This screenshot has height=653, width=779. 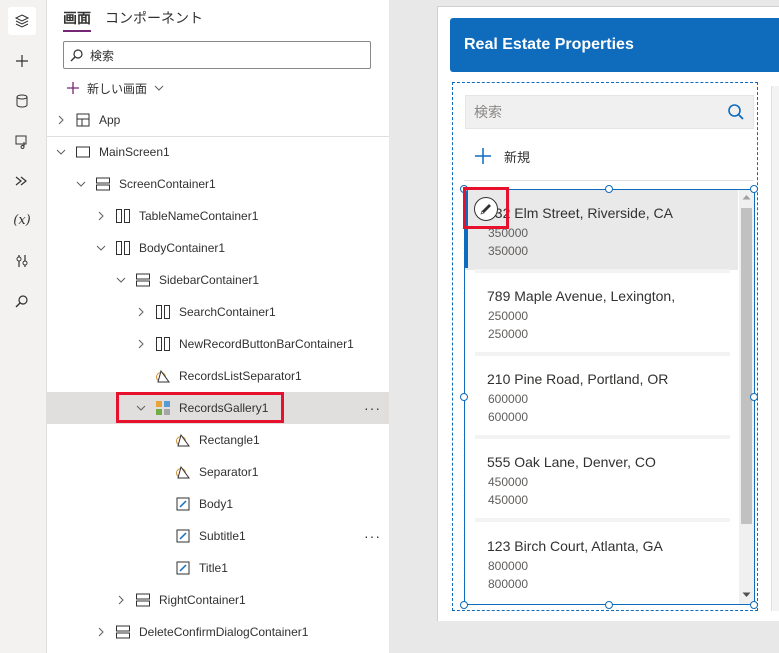 What do you see at coordinates (110, 120) in the screenshot?
I see `tree-label: App` at bounding box center [110, 120].